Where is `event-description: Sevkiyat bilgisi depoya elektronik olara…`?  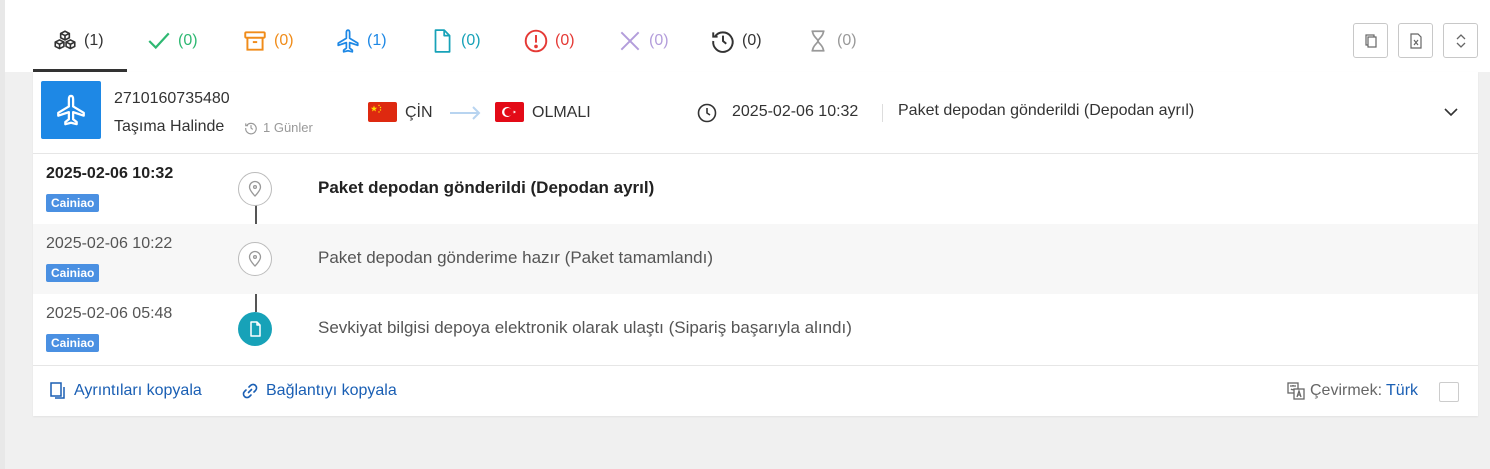 event-description: Sevkiyat bilgisi depoya elektronik olara… is located at coordinates (585, 327).